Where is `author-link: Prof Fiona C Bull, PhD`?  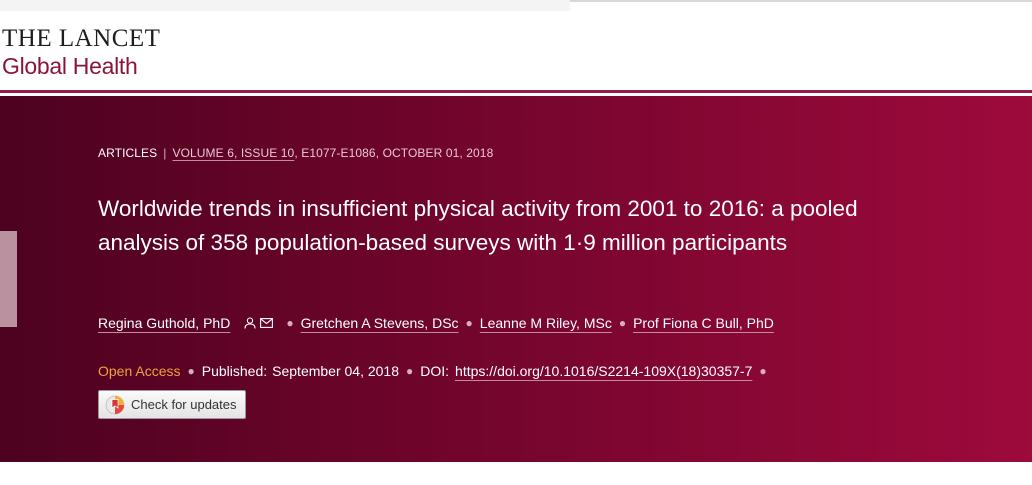 author-link: Prof Fiona C Bull, PhD is located at coordinates (703, 323).